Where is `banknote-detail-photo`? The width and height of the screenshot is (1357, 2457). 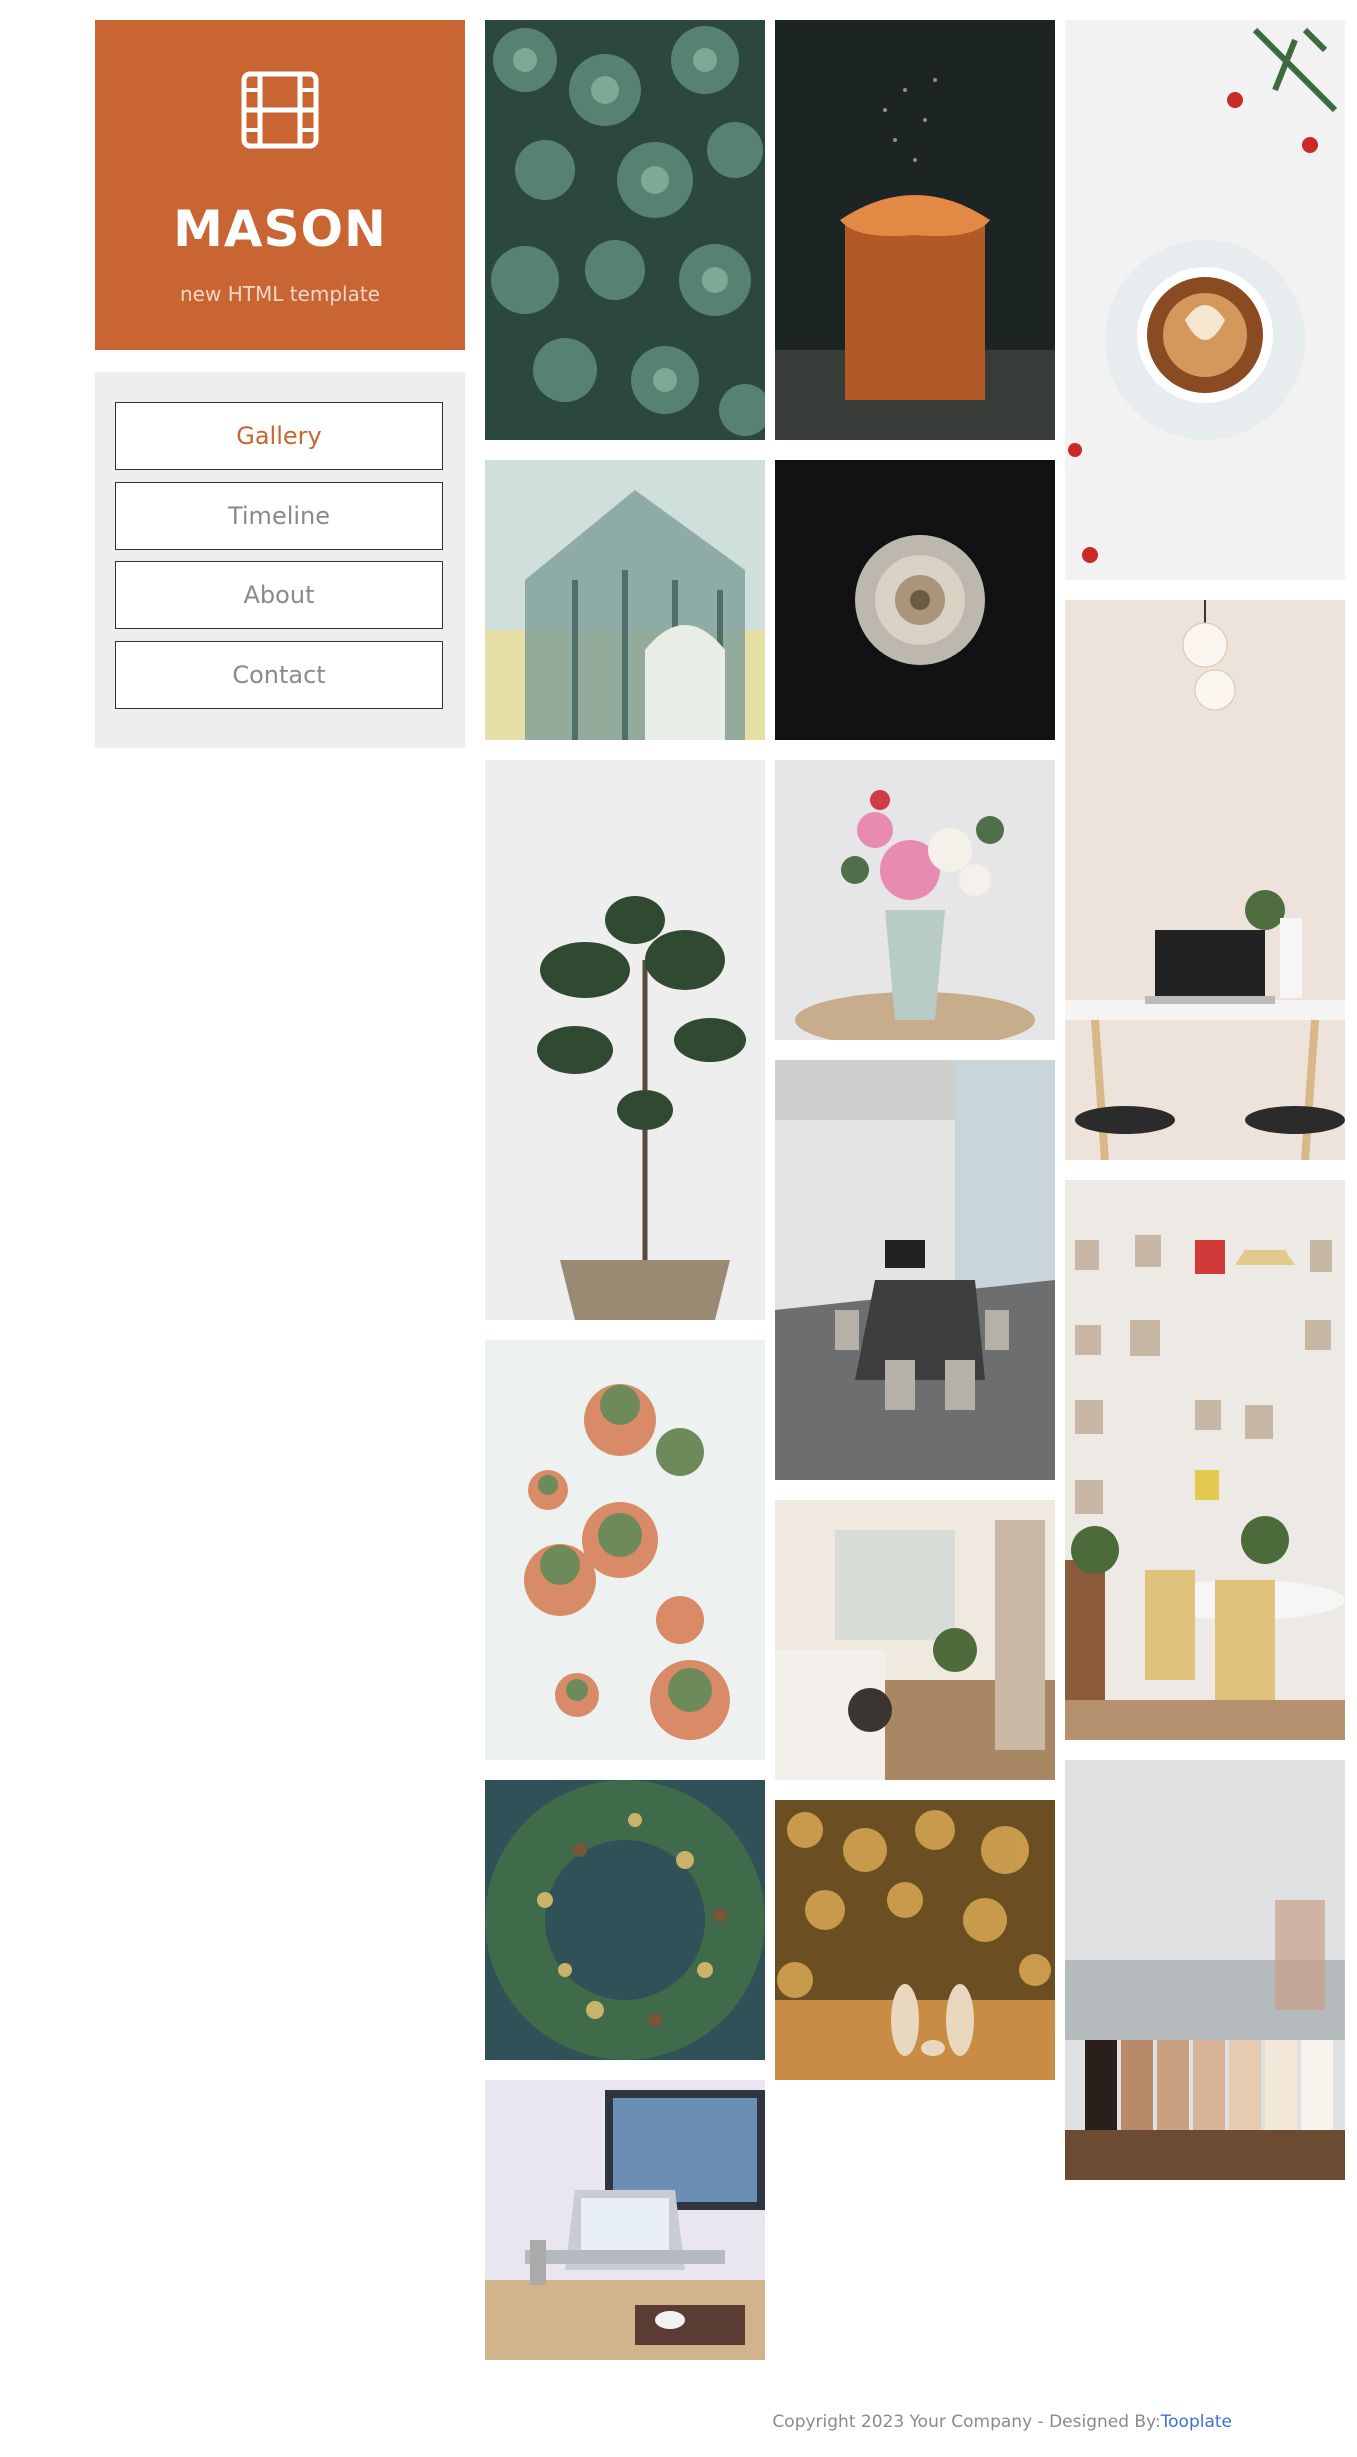
banknote-detail-photo is located at coordinates (625, 600).